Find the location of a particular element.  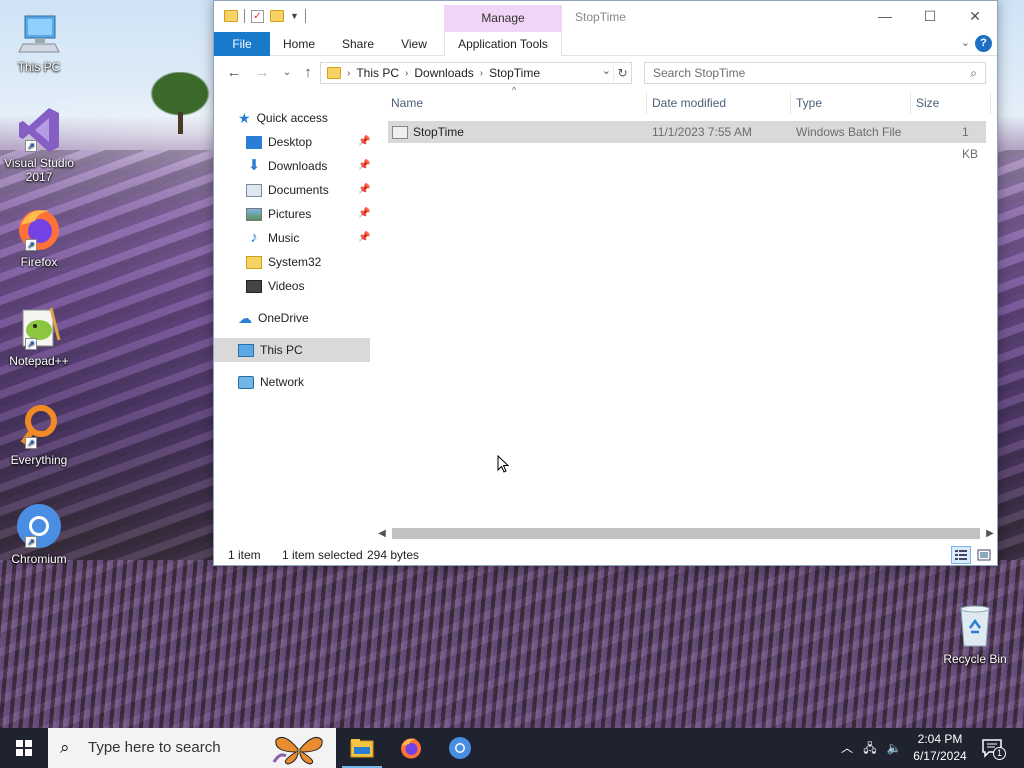

show-hidden-icons-chevron-icon: ︿ is located at coordinates (847, 748).